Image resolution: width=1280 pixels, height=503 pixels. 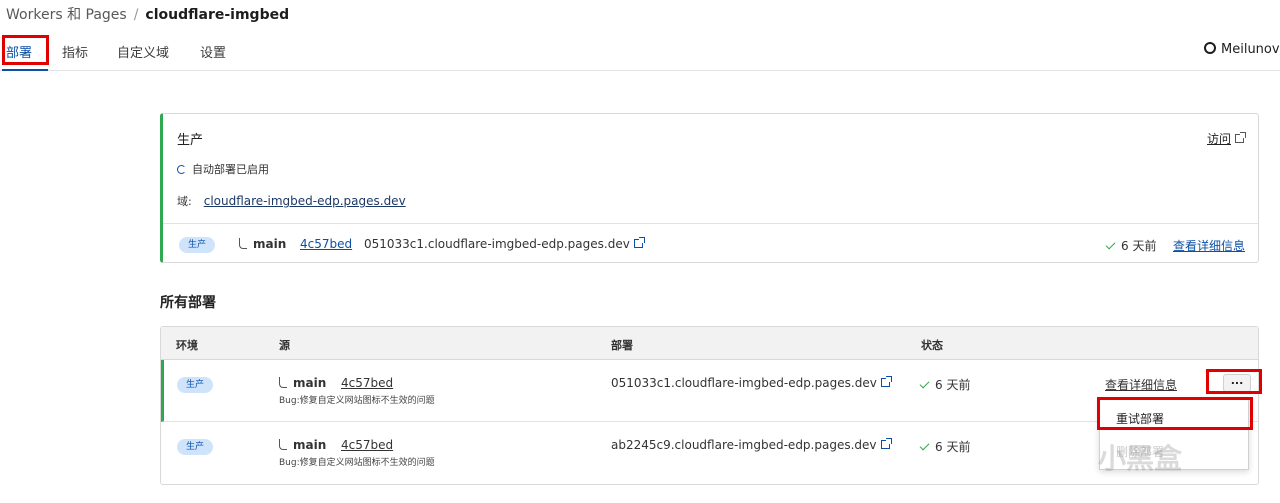 What do you see at coordinates (143, 51) in the screenshot?
I see `tab-custom-domains: 自定义域` at bounding box center [143, 51].